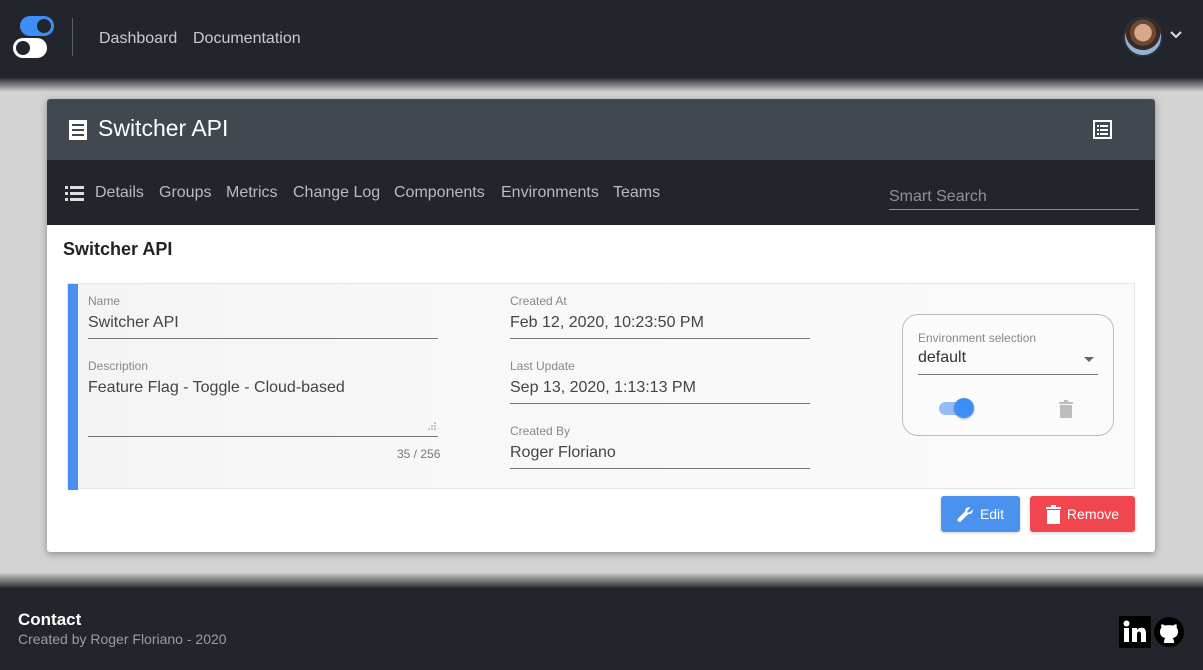 The image size is (1203, 670). Describe the element at coordinates (965, 514) in the screenshot. I see `wrench-icon` at that location.